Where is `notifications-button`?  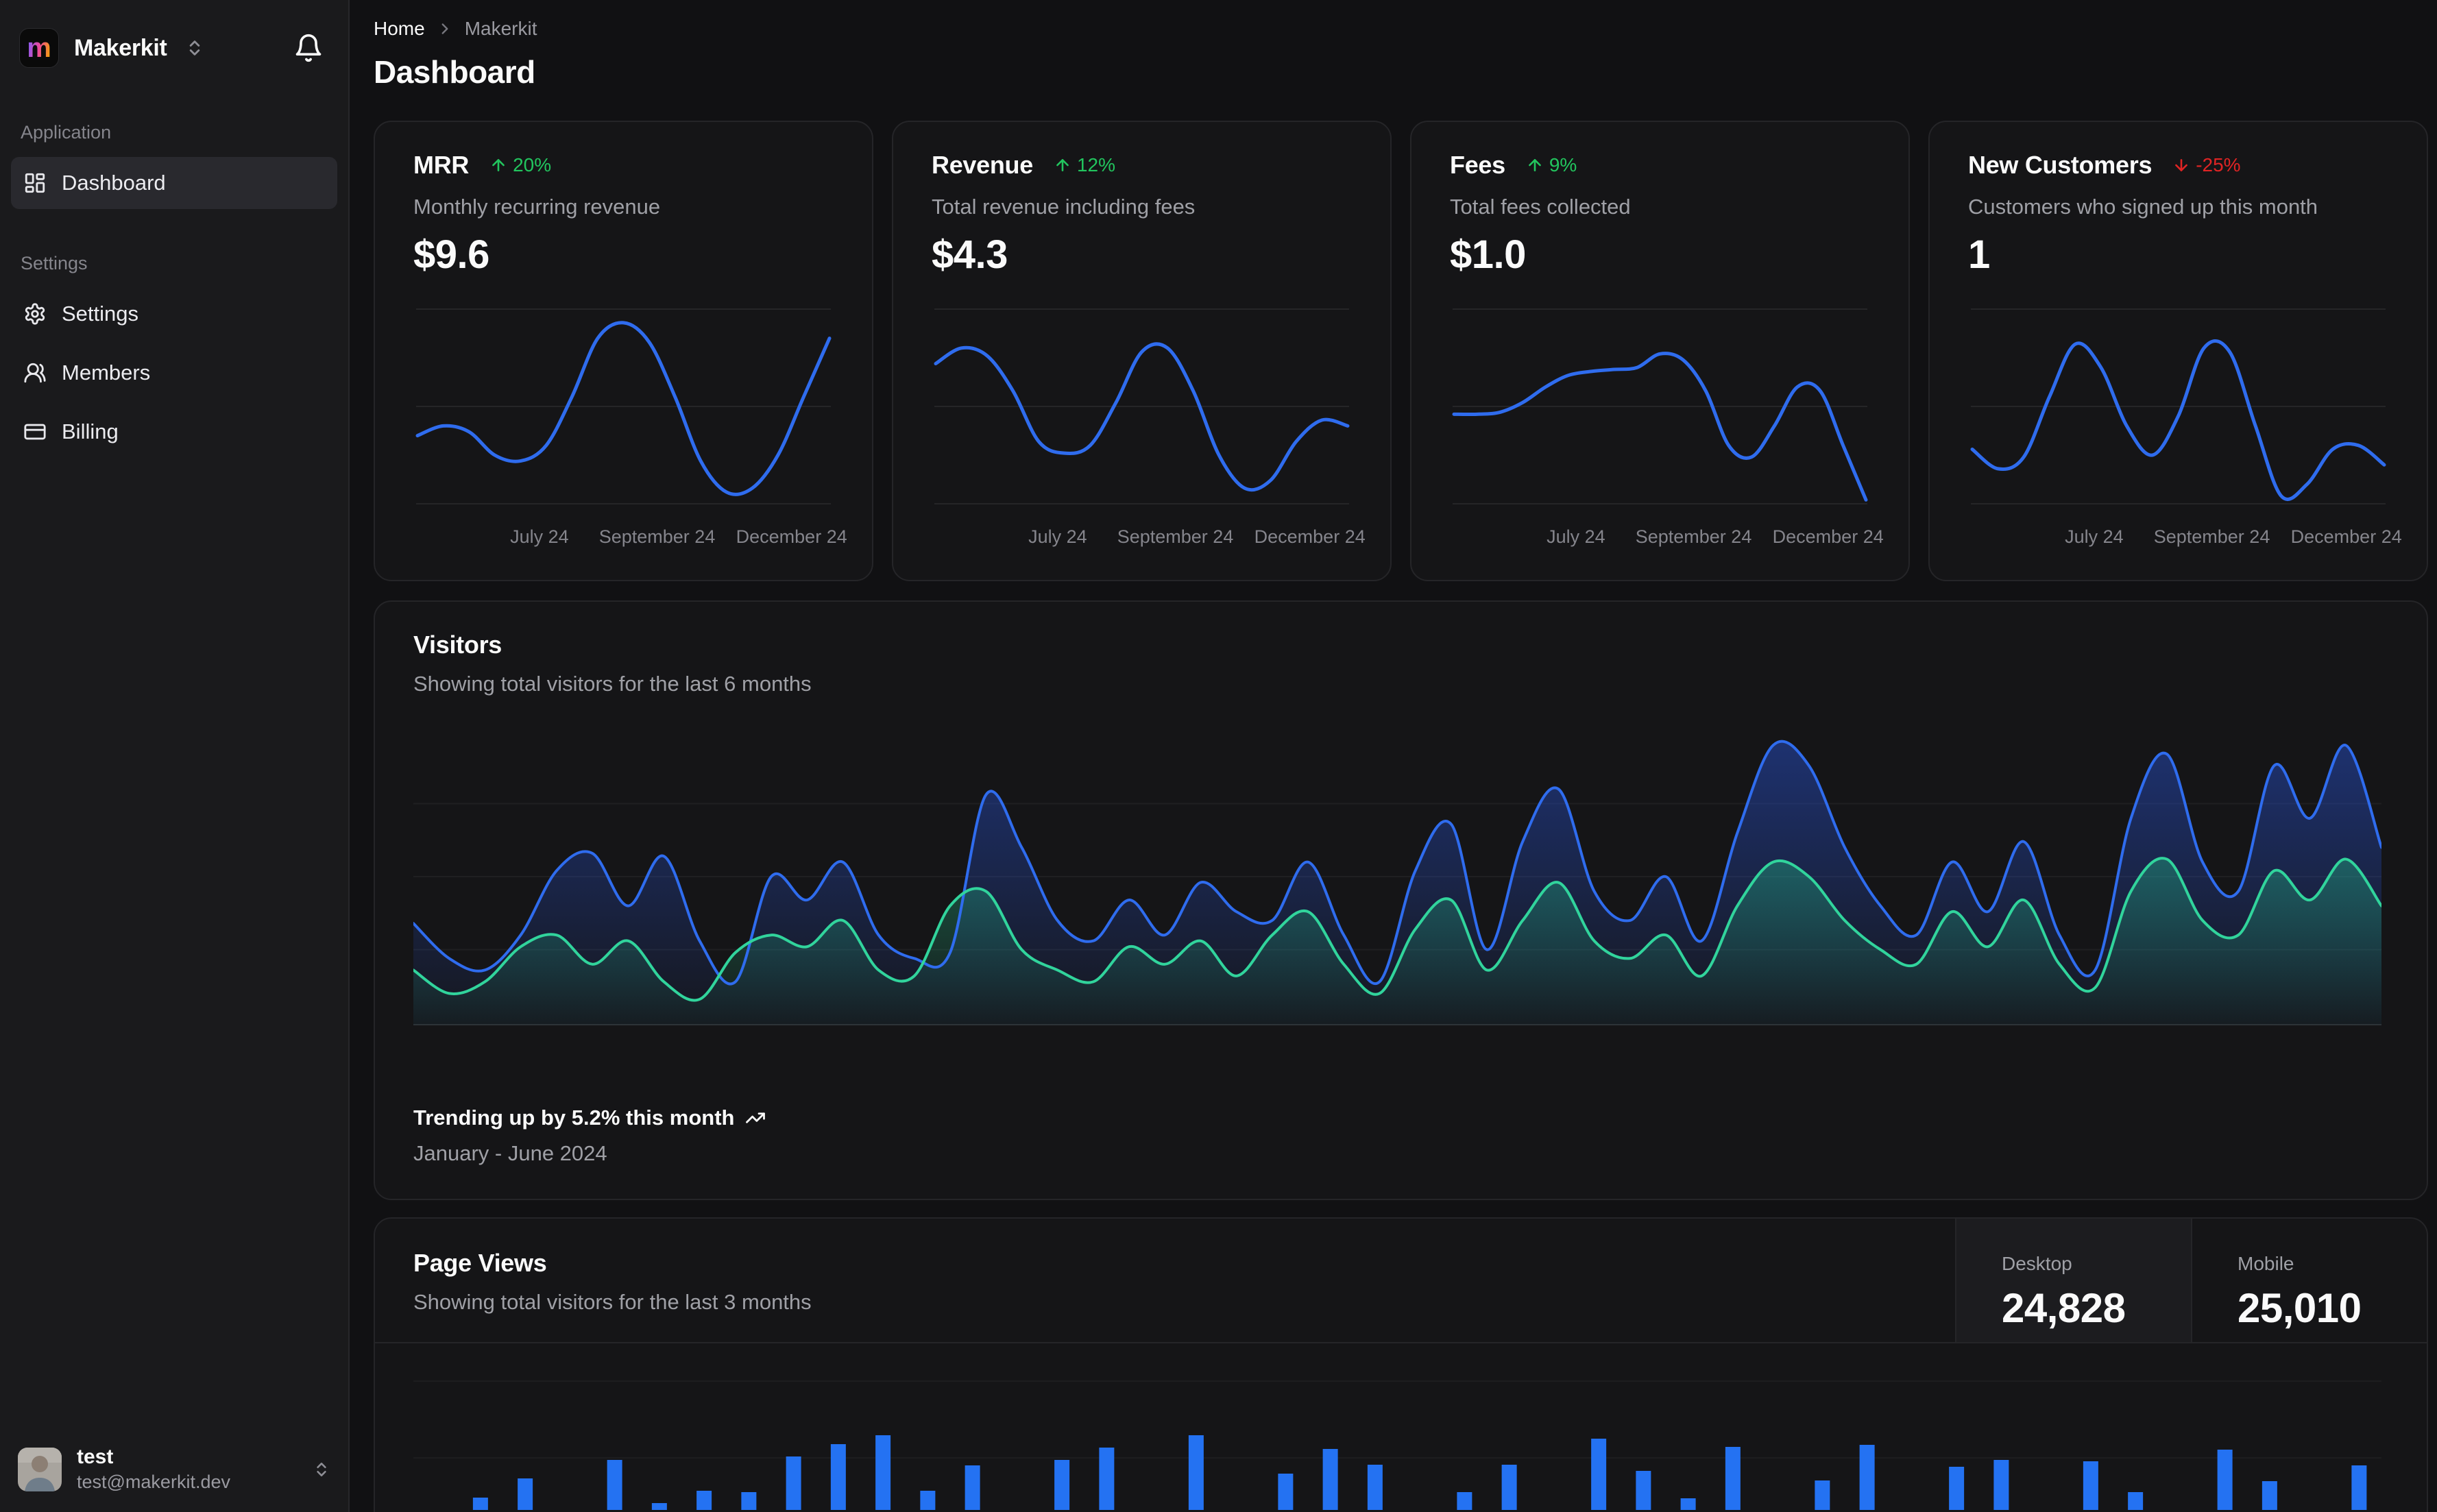
notifications-button is located at coordinates (308, 48).